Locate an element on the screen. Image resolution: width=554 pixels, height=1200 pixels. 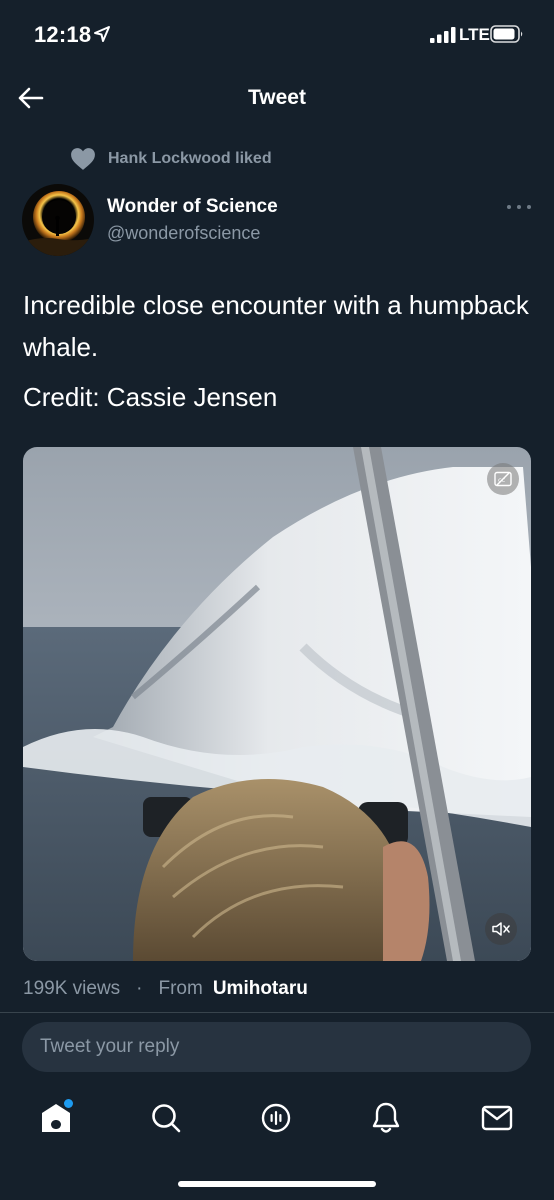
page-title: Tweet is located at coordinates (277, 97).